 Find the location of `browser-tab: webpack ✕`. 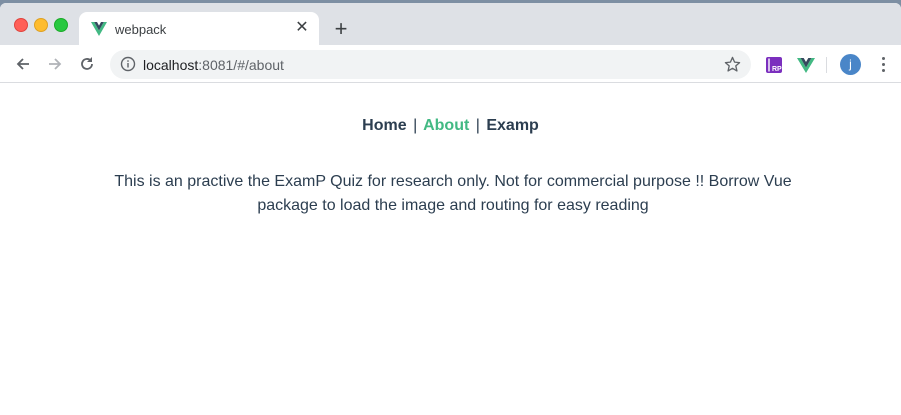

browser-tab: webpack ✕ is located at coordinates (199, 28).